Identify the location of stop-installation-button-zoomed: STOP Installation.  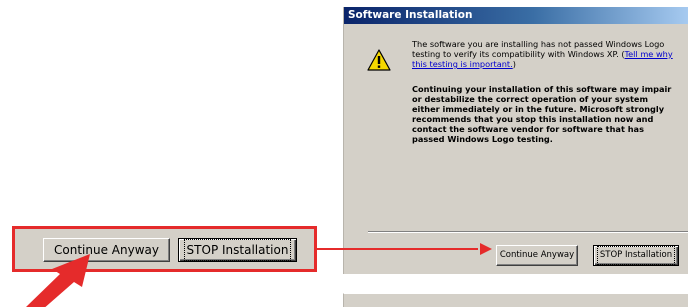
(237, 250).